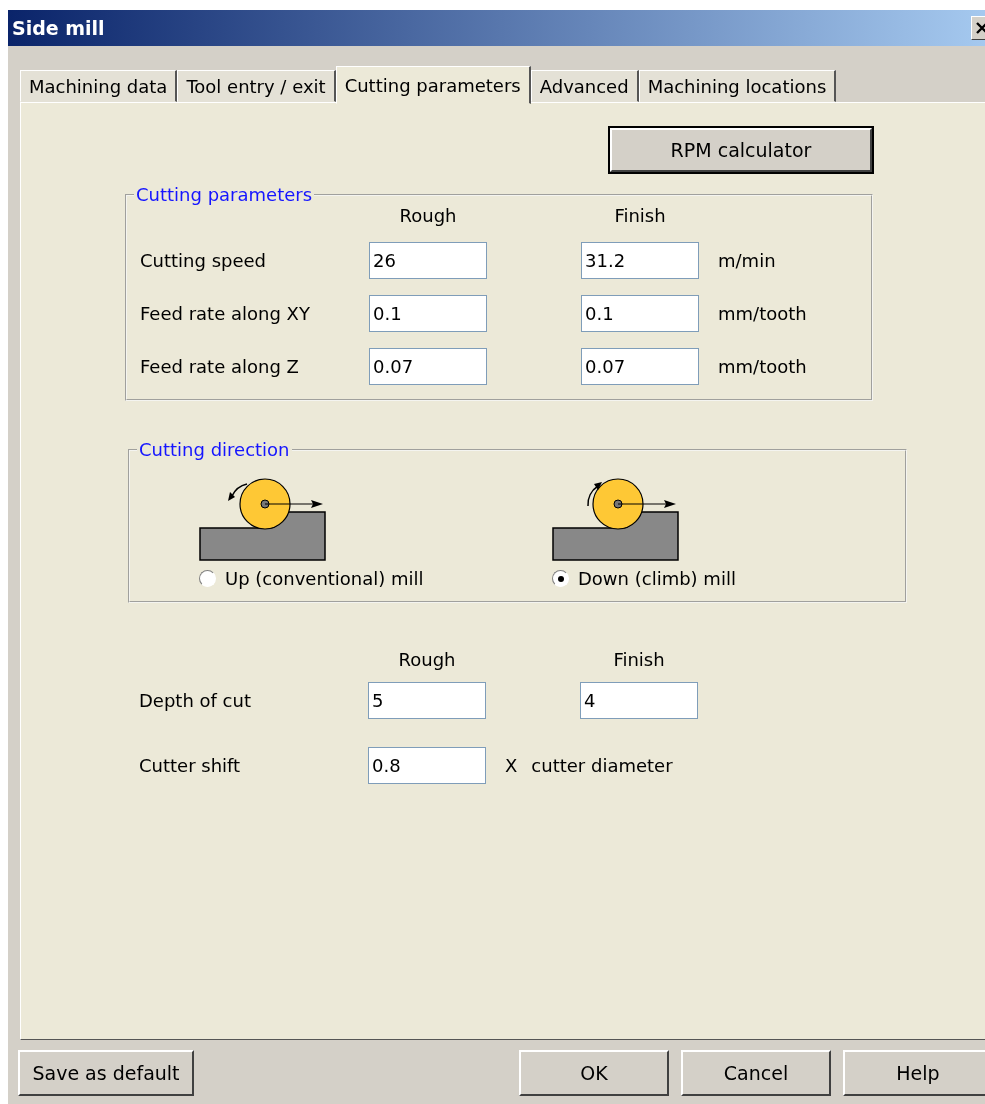 This screenshot has width=985, height=1104. What do you see at coordinates (224, 194) in the screenshot?
I see `group-title: Cutting parameters` at bounding box center [224, 194].